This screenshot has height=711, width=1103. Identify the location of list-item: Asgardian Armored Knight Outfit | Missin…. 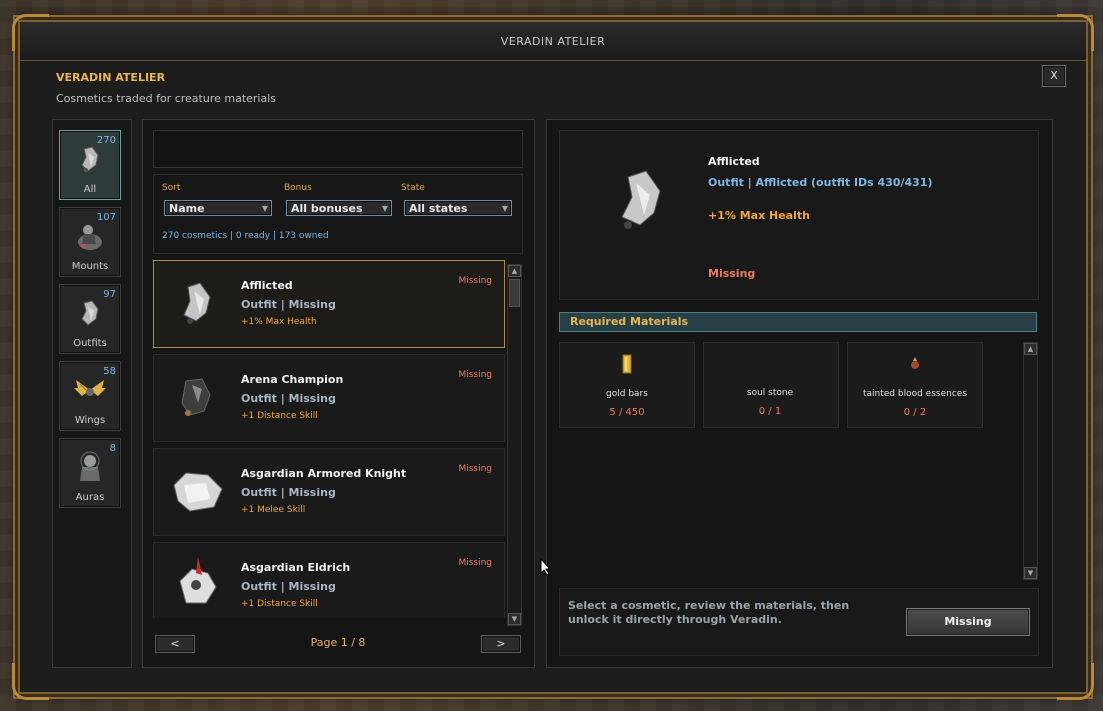
(329, 492).